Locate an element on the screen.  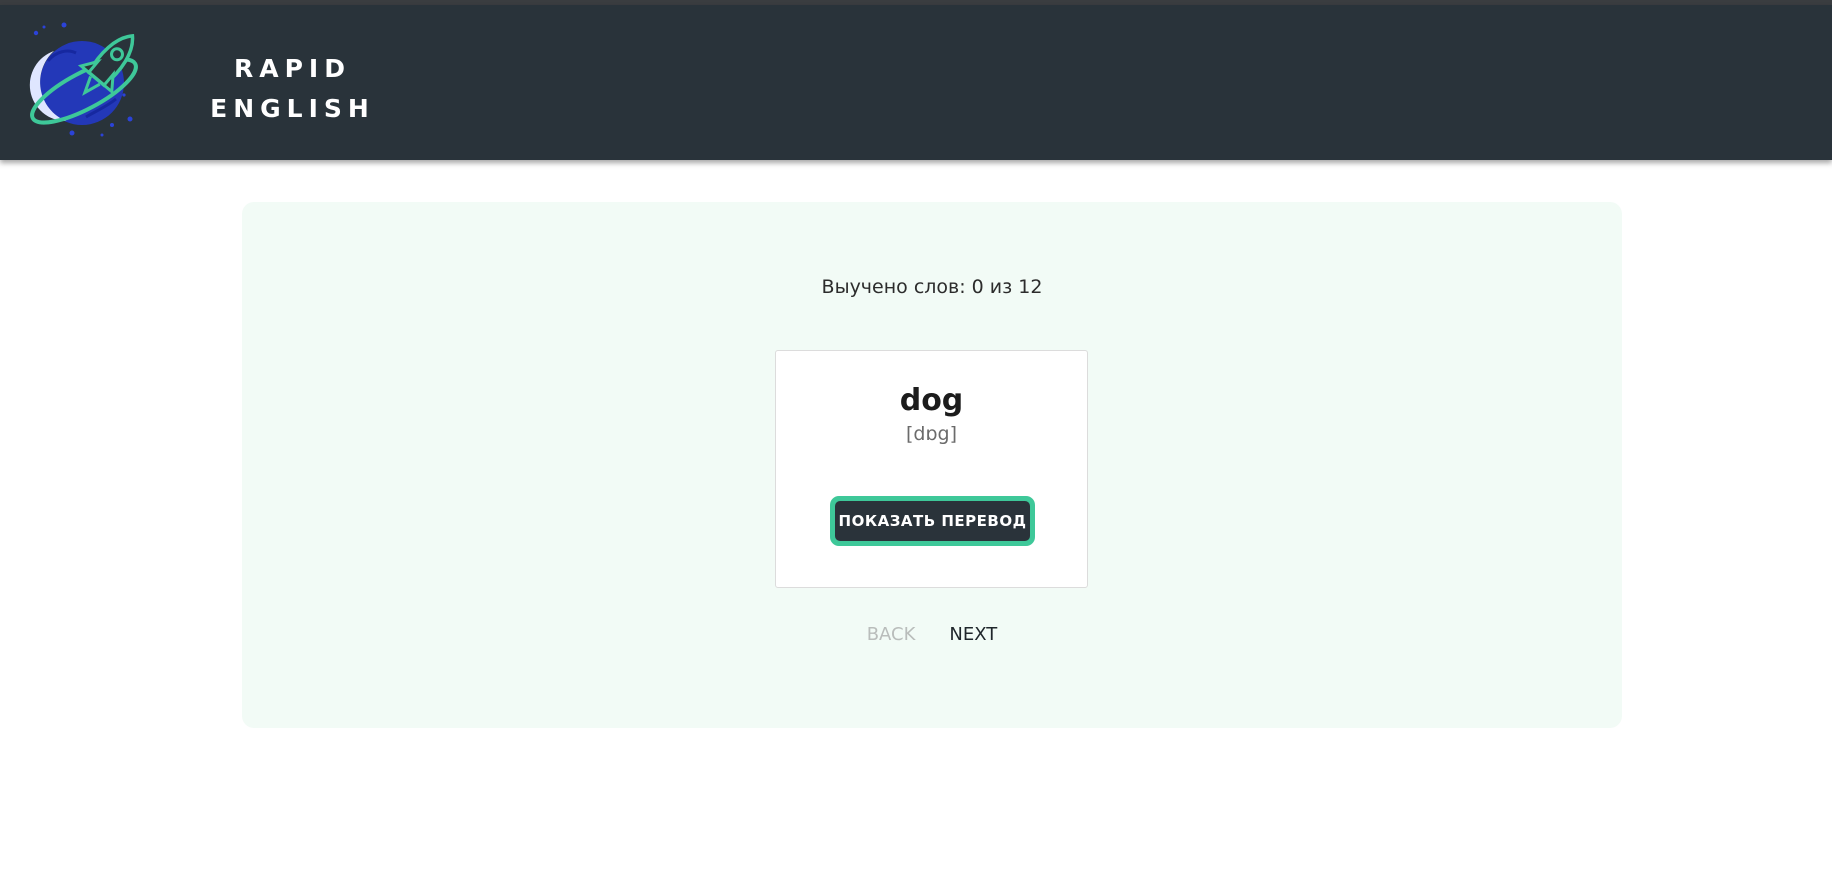
show-translation-button: ПОКАЗАТЬ ПЕРЕВОД is located at coordinates (932, 521).